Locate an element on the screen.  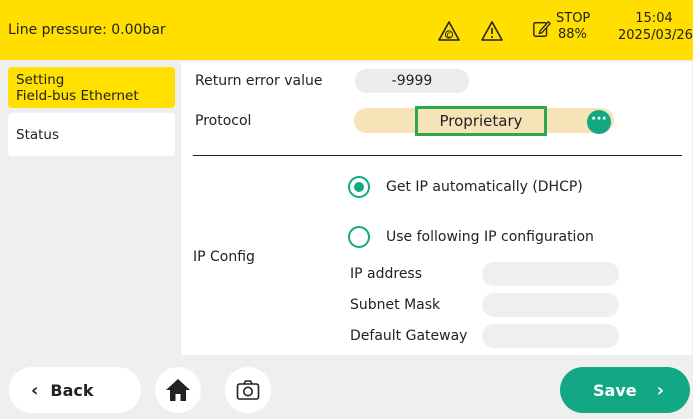
svg-text: c is located at coordinates (449, 36).